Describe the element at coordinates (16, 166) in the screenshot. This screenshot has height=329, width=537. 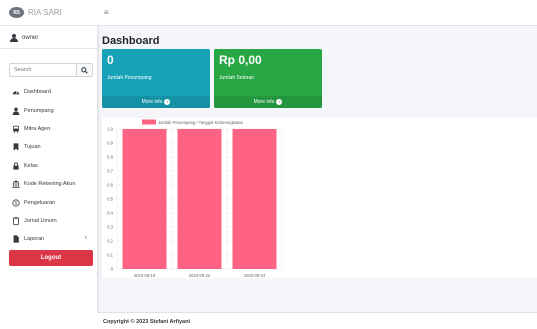
I see `lock-icon` at that location.